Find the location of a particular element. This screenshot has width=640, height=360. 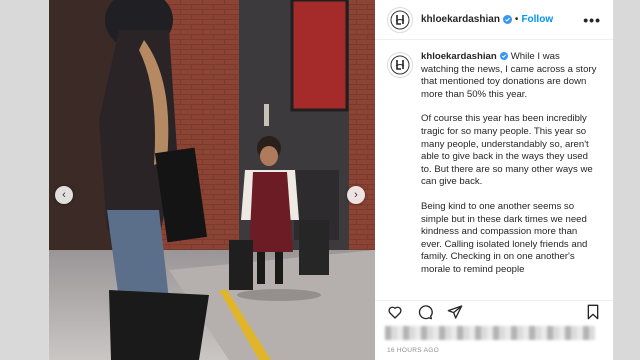

caption-username: khloekardashian is located at coordinates (459, 56).